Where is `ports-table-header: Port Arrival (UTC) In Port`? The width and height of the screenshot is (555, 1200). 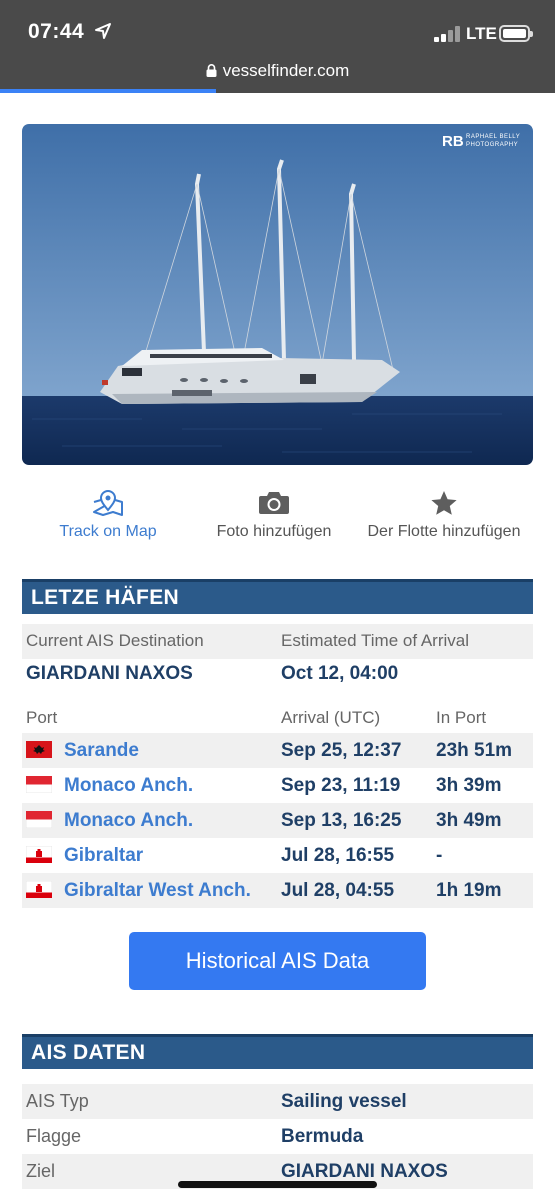 ports-table-header: Port Arrival (UTC) In Port is located at coordinates (277, 718).